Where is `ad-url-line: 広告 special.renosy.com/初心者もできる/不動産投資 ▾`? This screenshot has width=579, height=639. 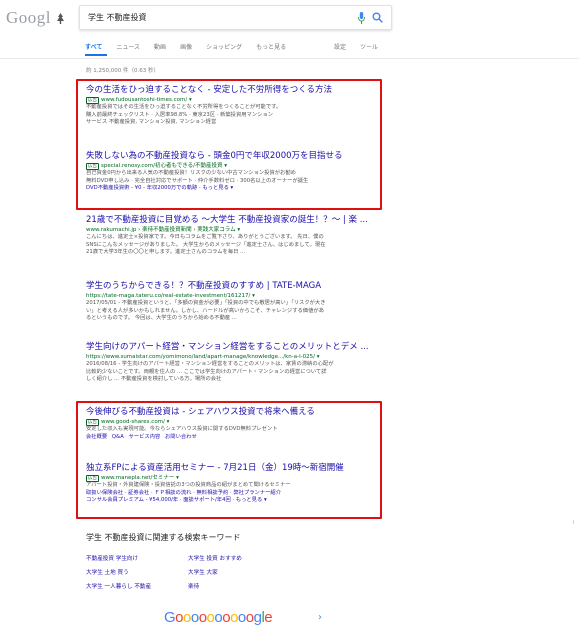 ad-url-line: 広告 special.renosy.com/初心者もできる/不動産投資 ▾ is located at coordinates (236, 166).